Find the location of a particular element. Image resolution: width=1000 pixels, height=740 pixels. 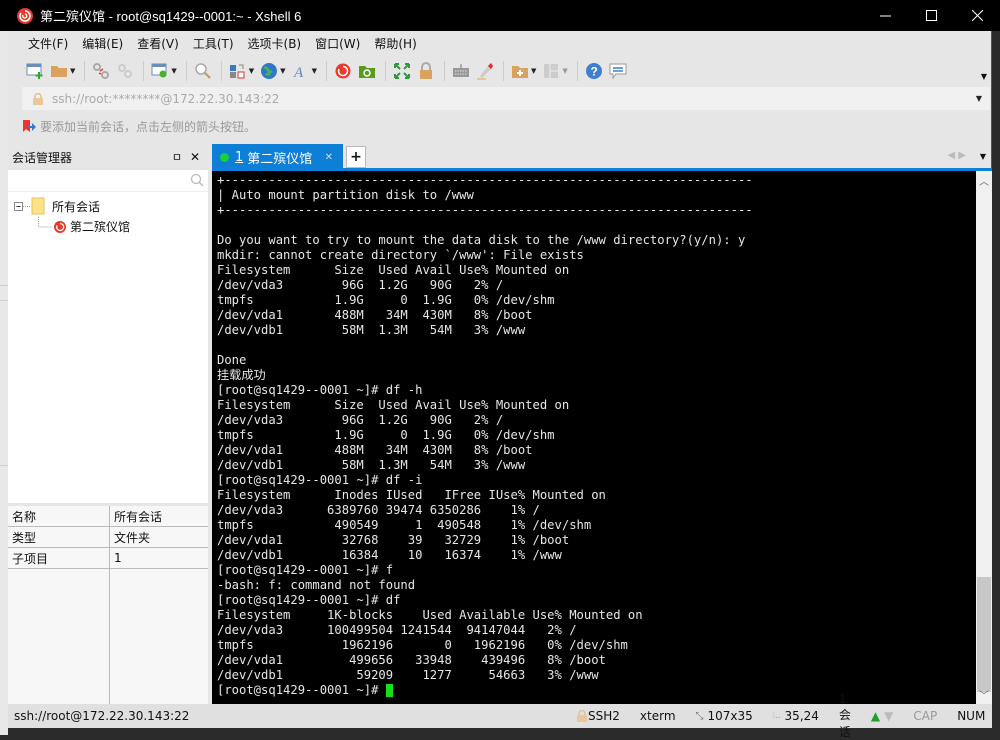

window-title: 第二殡仪馆 - root@sq1429--0001:~ - Xshell 6 is located at coordinates (171, 16).